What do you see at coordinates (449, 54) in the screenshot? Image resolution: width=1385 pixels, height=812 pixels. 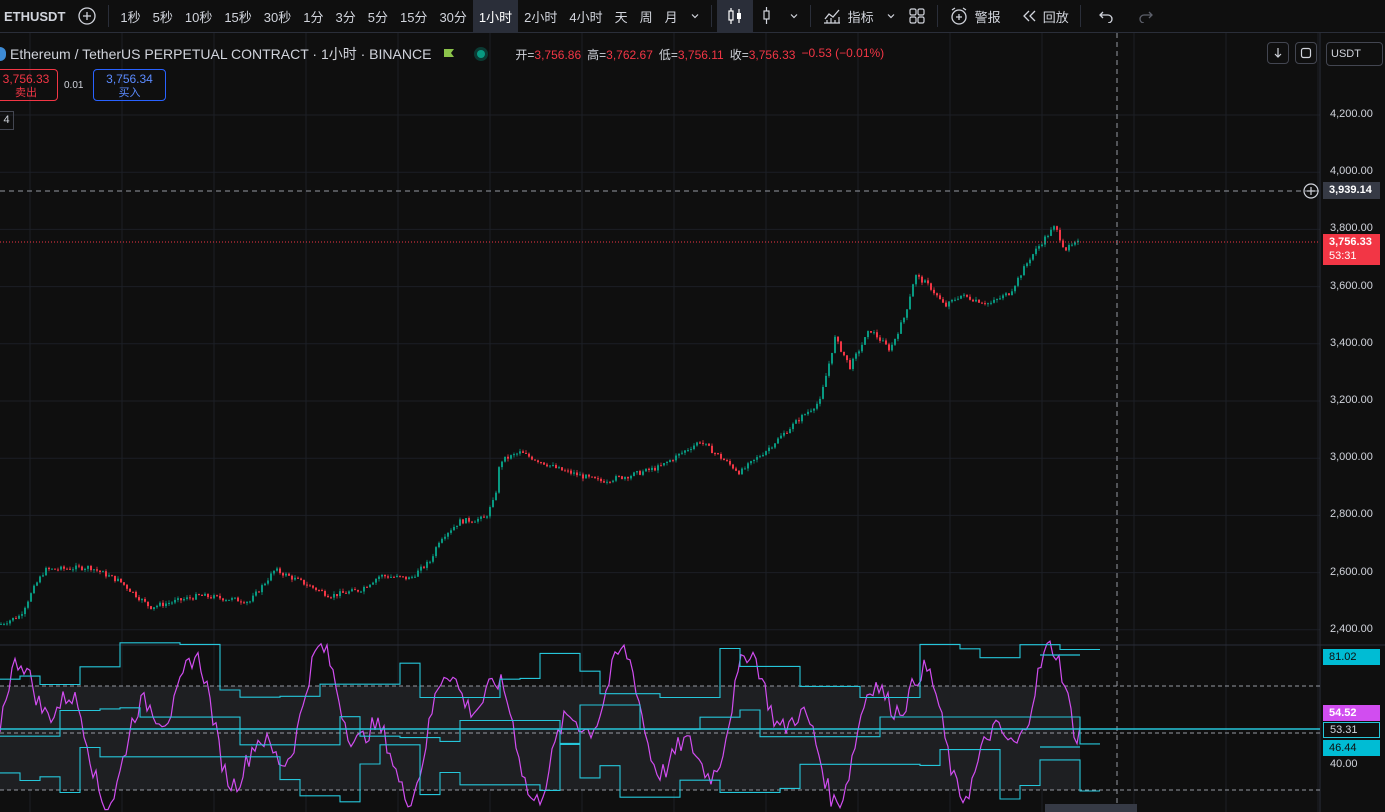 I see `flag-icon` at bounding box center [449, 54].